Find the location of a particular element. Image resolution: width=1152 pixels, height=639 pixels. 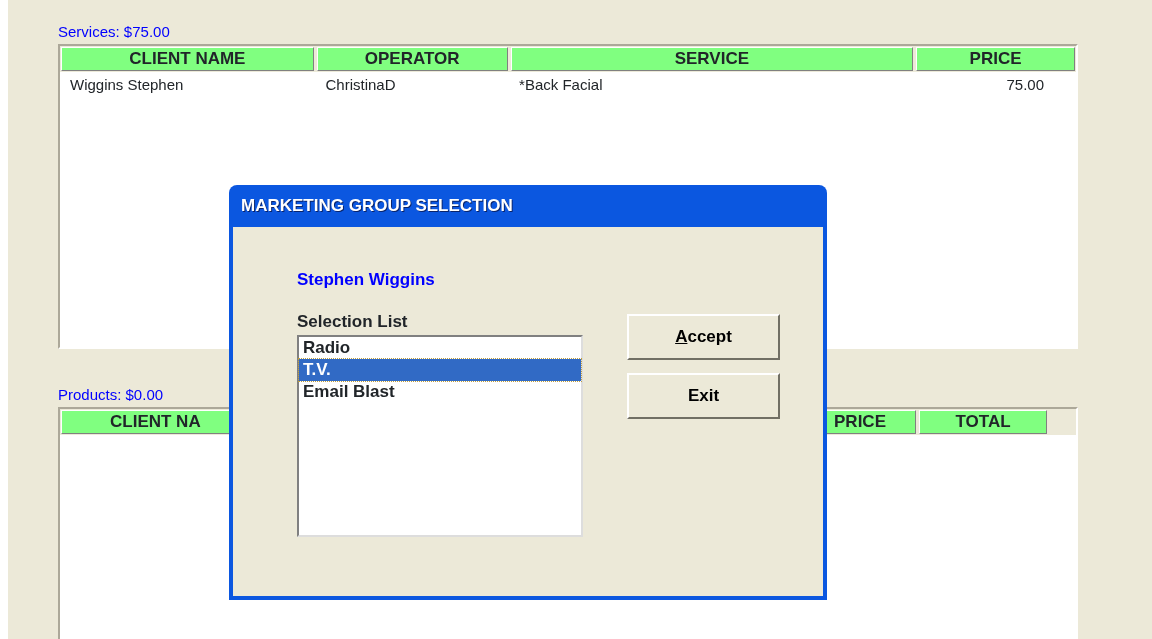

column-header: TOTAL is located at coordinates (983, 422).